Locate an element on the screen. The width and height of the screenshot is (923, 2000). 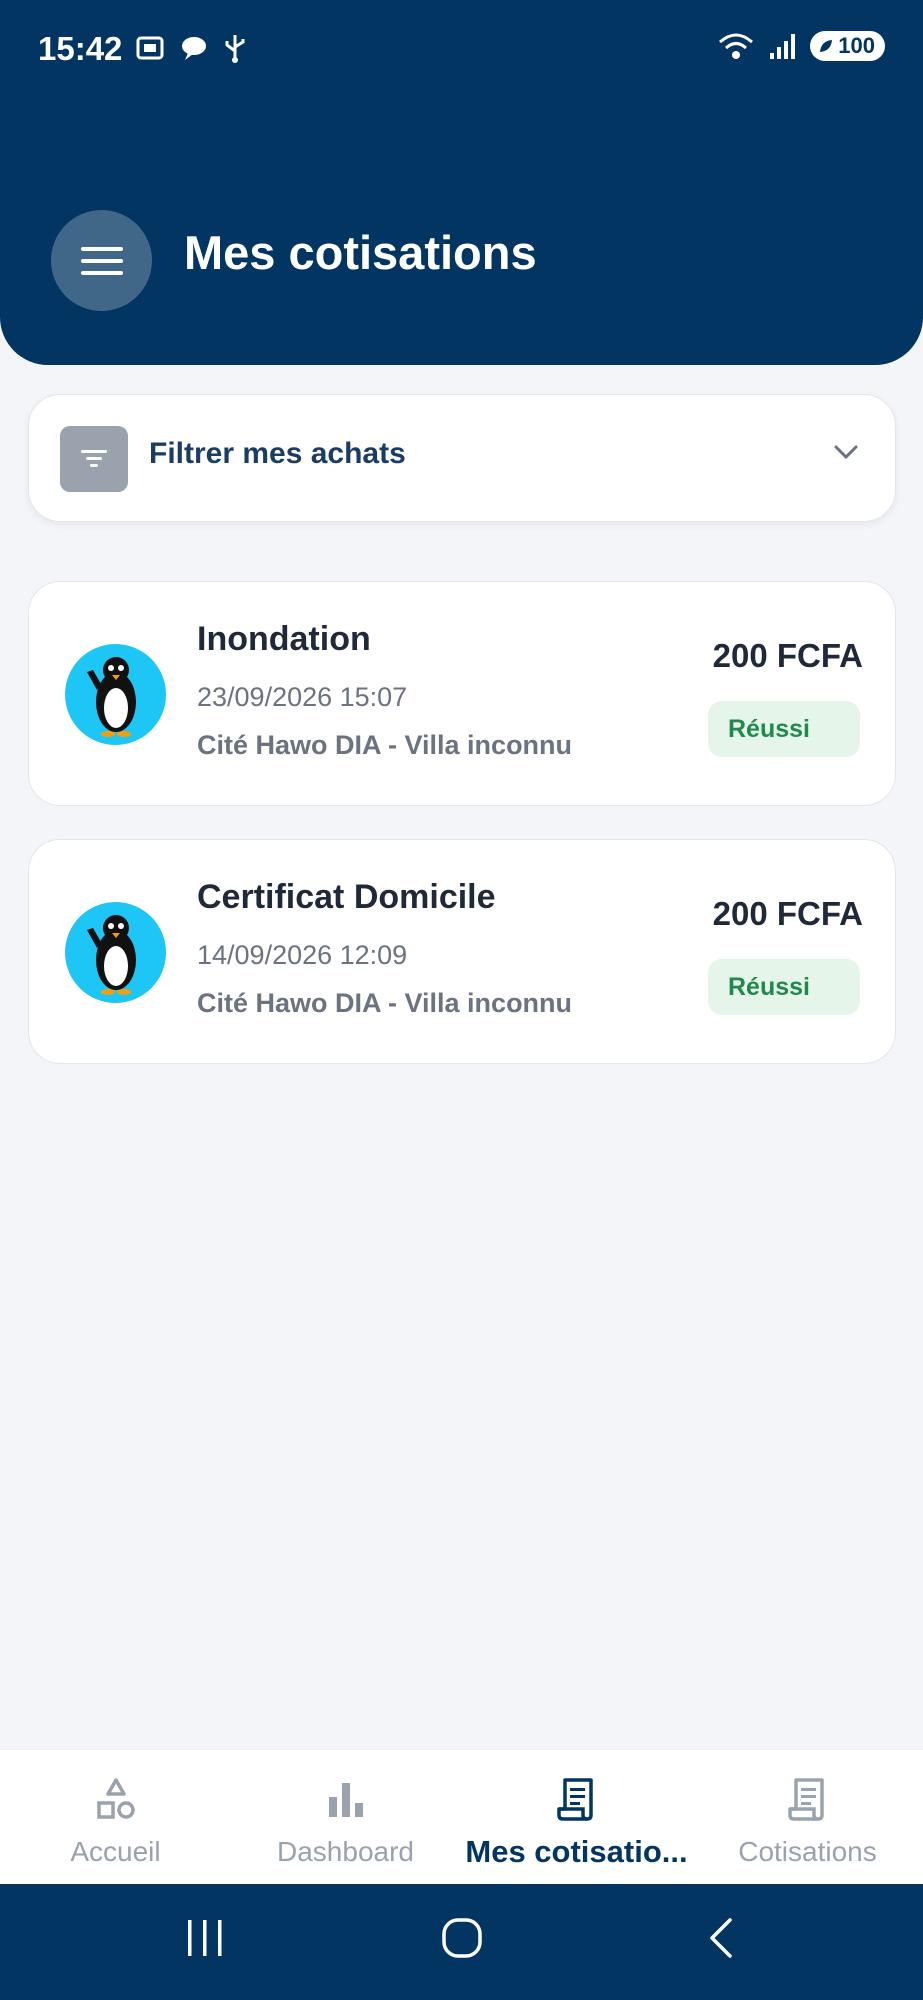
tab-cotisations: Cotisations is located at coordinates (807, 1817).